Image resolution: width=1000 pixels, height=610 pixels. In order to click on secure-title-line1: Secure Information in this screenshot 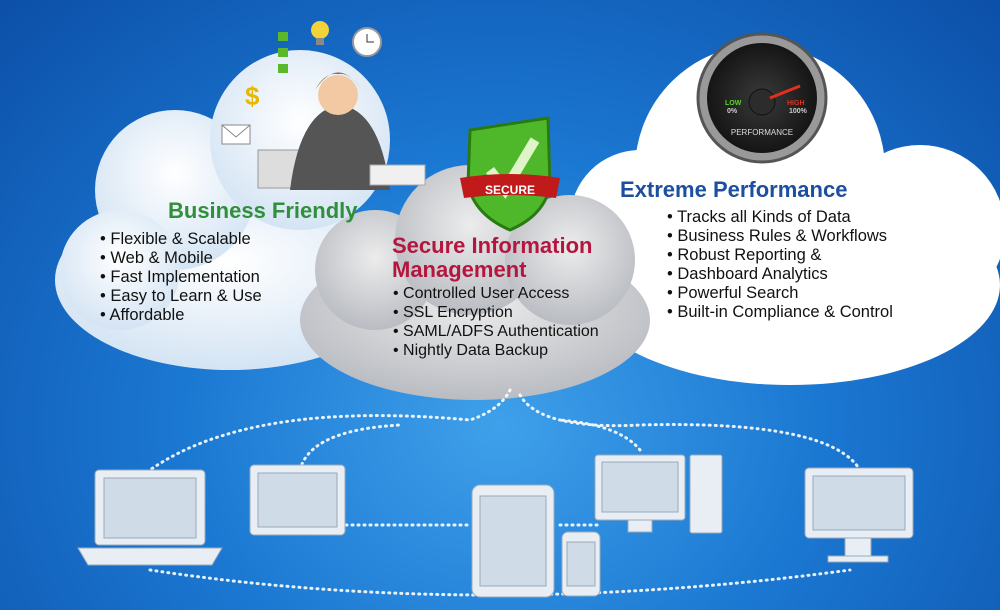, I will do `click(492, 245)`.